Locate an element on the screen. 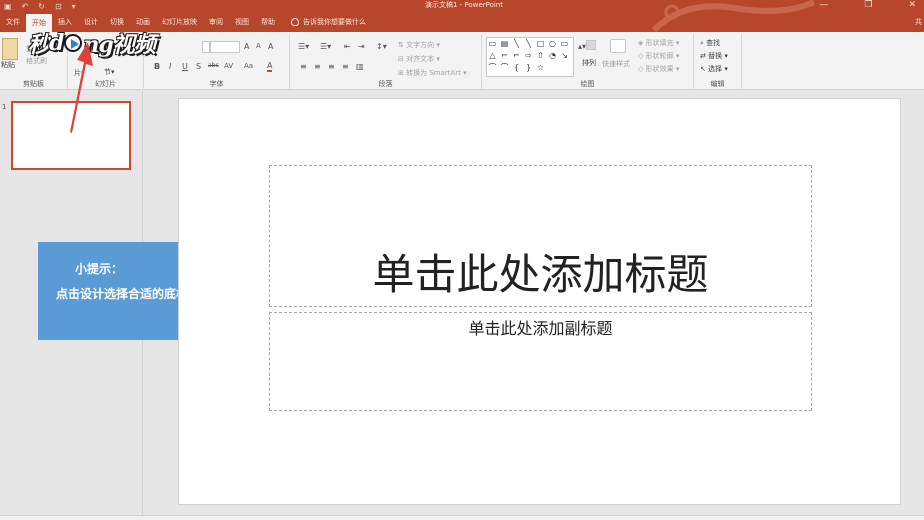 This screenshot has height=520, width=924. tab-file: 文件 is located at coordinates (13, 22).